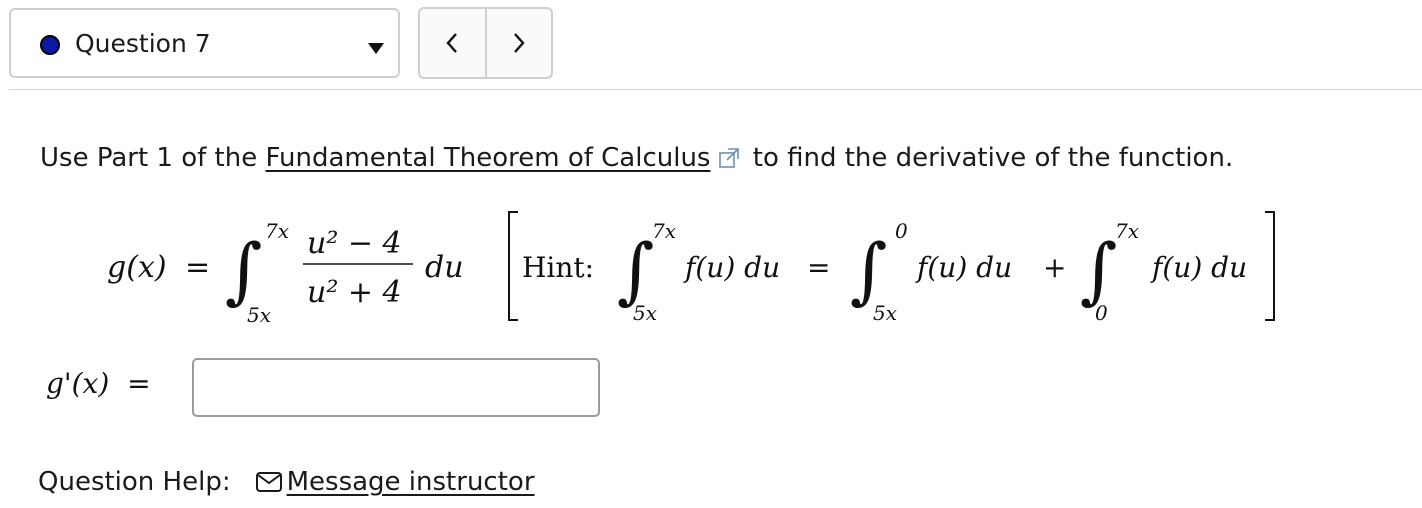 The image size is (1422, 508). What do you see at coordinates (1198, 267) in the screenshot?
I see `split-integral-2-integrand: f(u) du` at bounding box center [1198, 267].